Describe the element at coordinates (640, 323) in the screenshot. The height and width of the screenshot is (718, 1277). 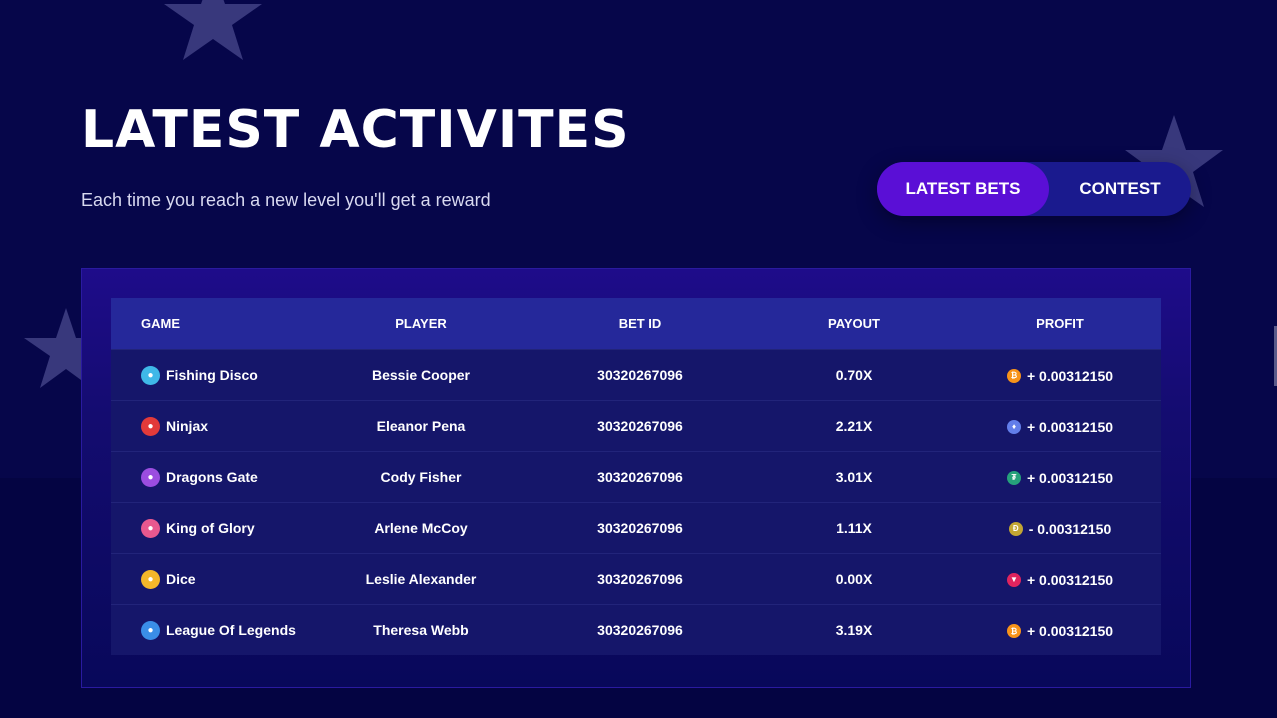
I see `column-header-bet-id: BET ID` at that location.